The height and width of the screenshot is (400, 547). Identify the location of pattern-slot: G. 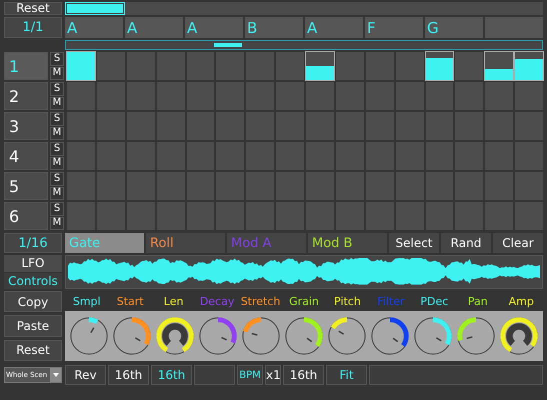
(454, 27).